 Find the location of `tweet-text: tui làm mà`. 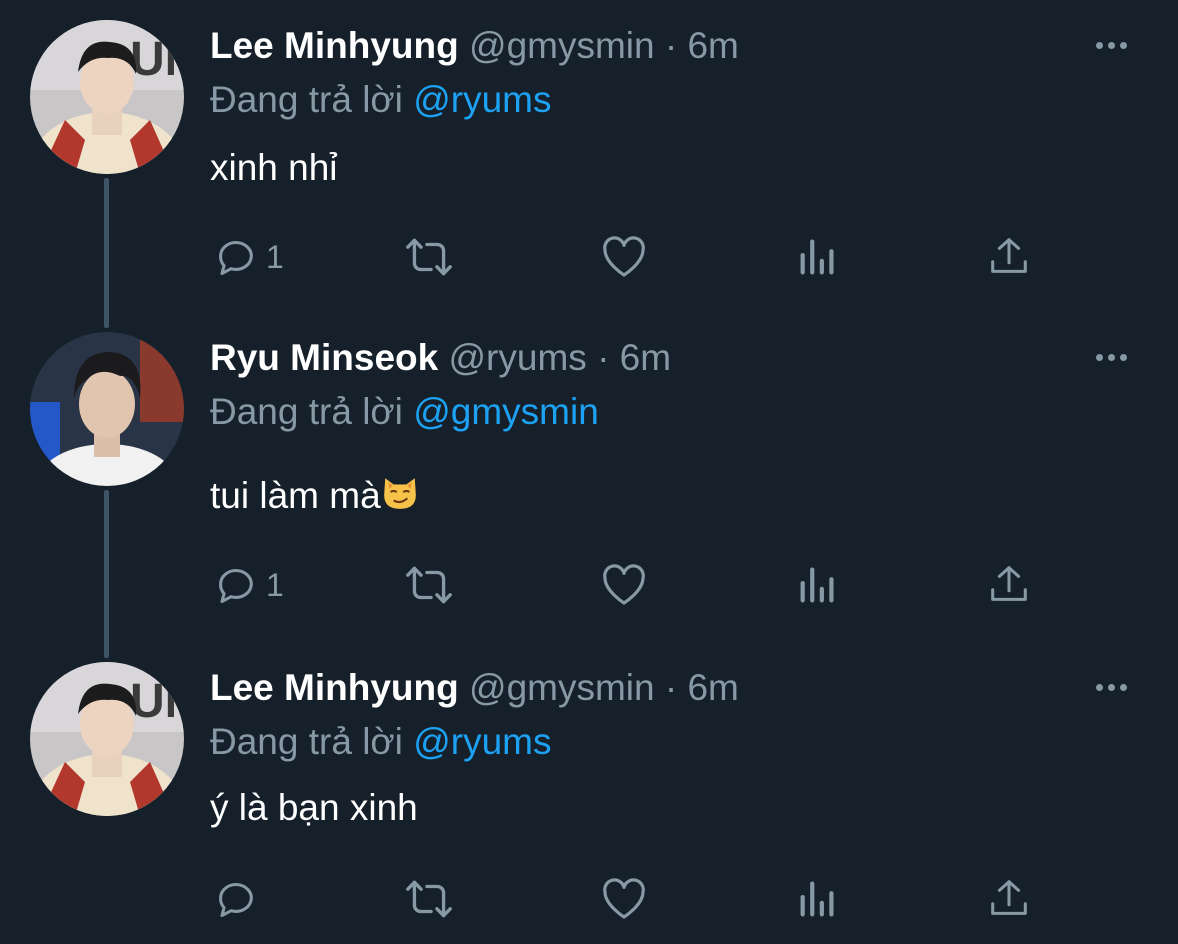

tweet-text: tui làm mà is located at coordinates (295, 495).